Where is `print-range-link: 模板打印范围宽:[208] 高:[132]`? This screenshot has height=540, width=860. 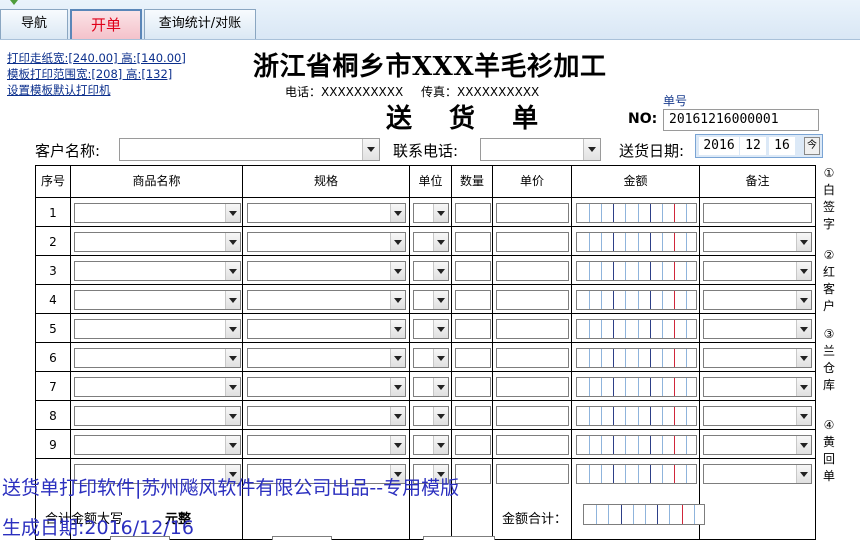
print-range-link: 模板打印范围宽:[208] 高:[132] is located at coordinates (96, 74).